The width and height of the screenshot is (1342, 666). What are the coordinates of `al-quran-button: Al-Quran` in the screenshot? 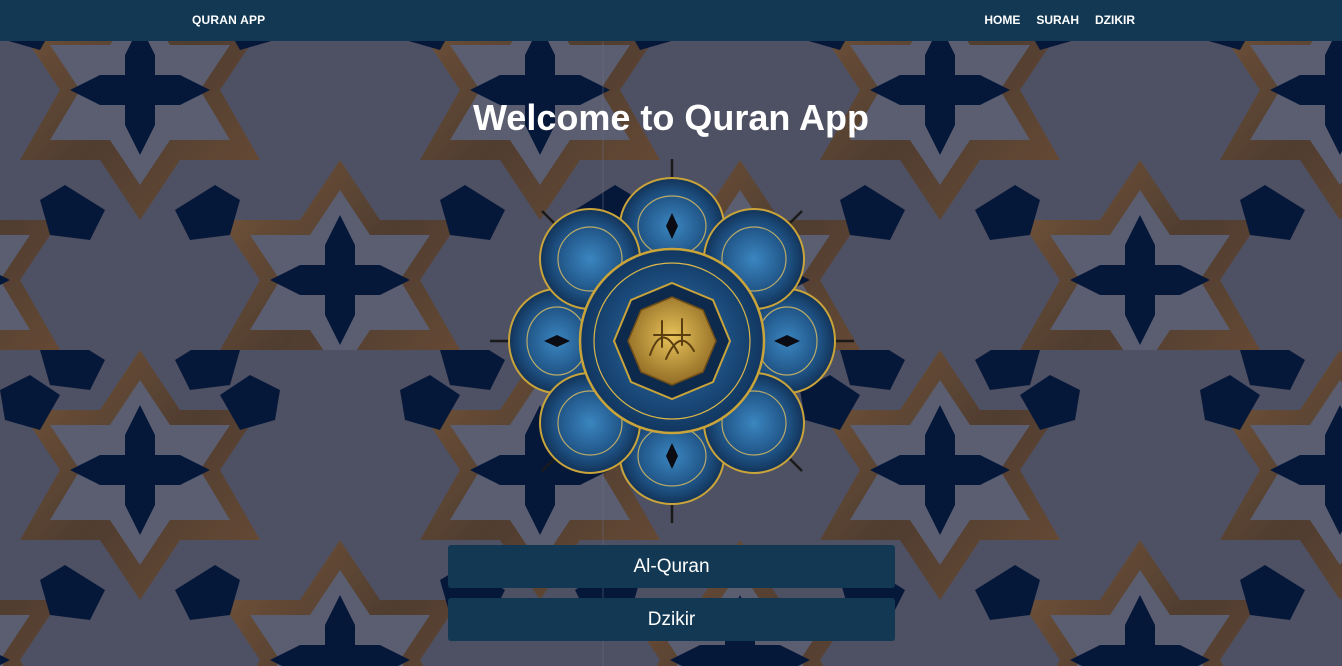 It's located at (671, 566).